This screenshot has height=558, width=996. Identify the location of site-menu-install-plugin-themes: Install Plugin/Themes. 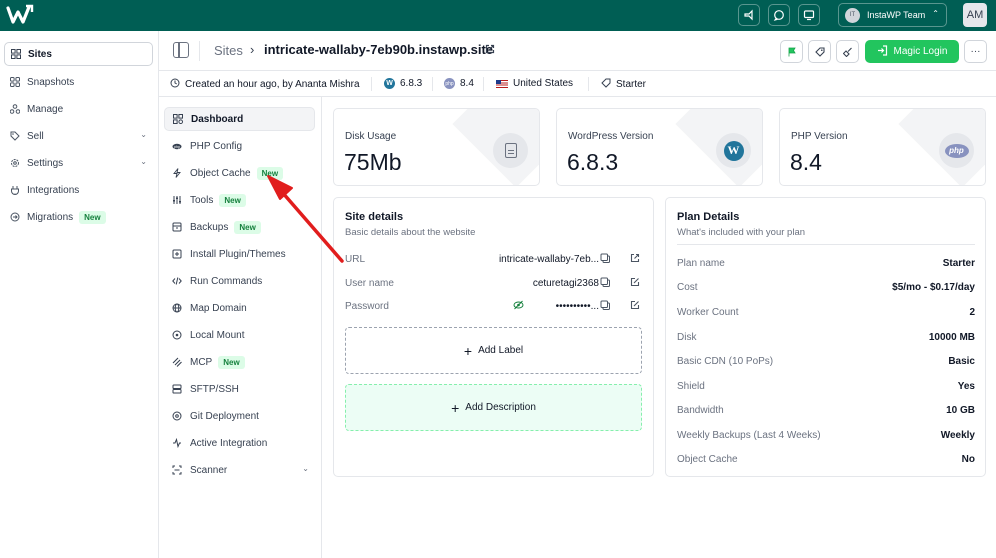
(239, 254).